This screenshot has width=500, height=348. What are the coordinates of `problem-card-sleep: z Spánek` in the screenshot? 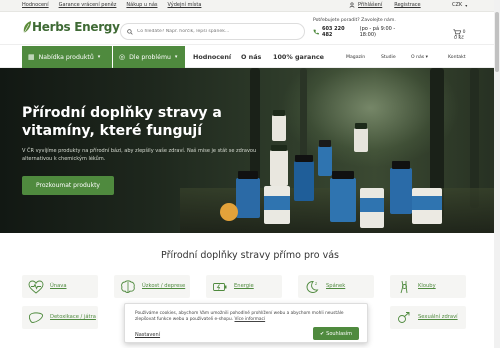 It's located at (336, 286).